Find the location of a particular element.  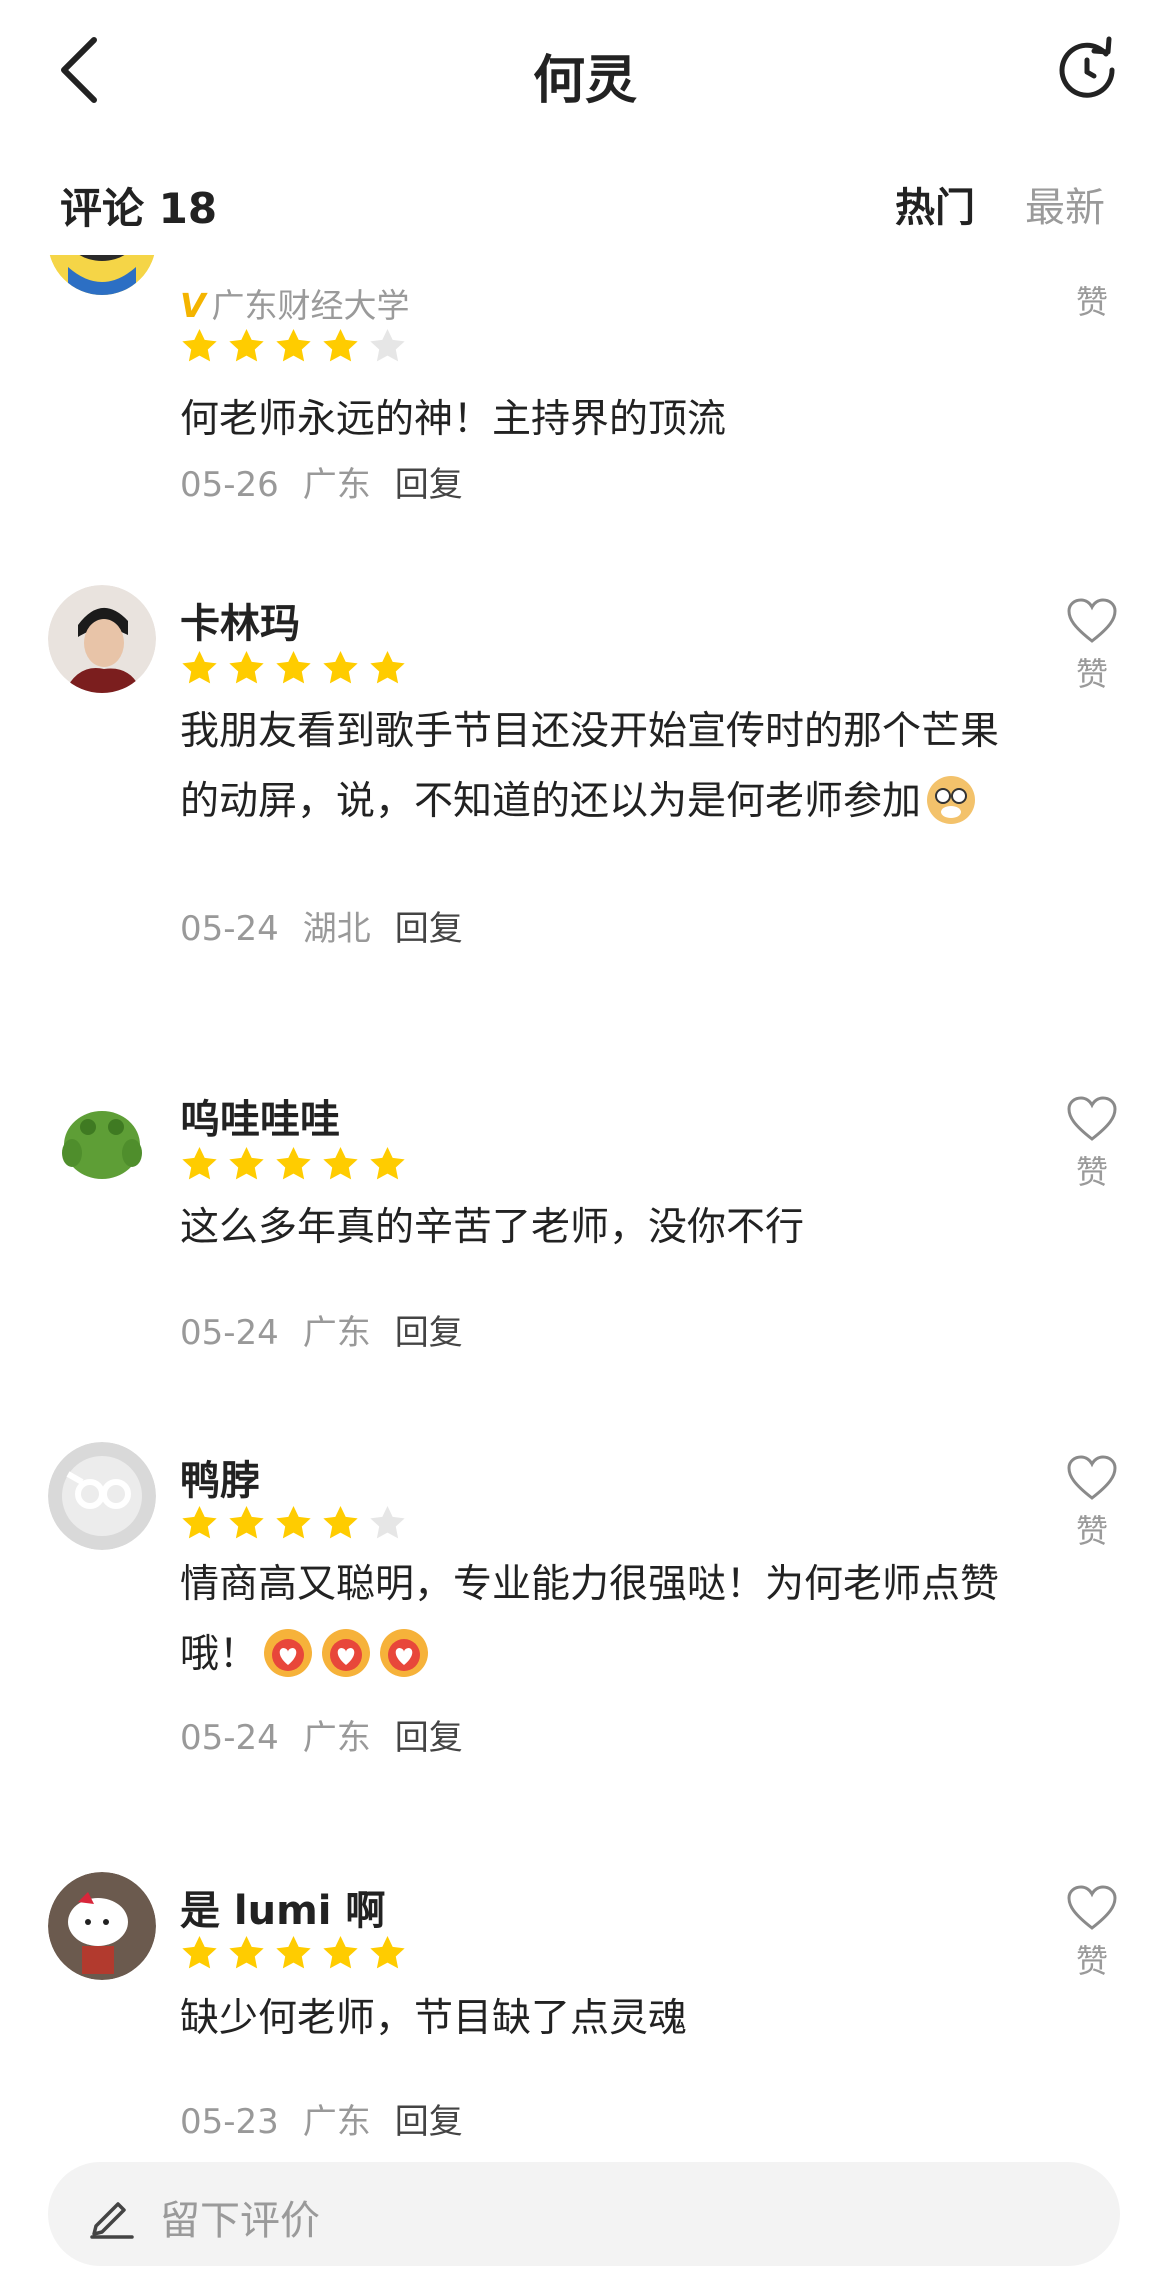

comment-meta: 05-24 湖北 回复 is located at coordinates (333, 925).